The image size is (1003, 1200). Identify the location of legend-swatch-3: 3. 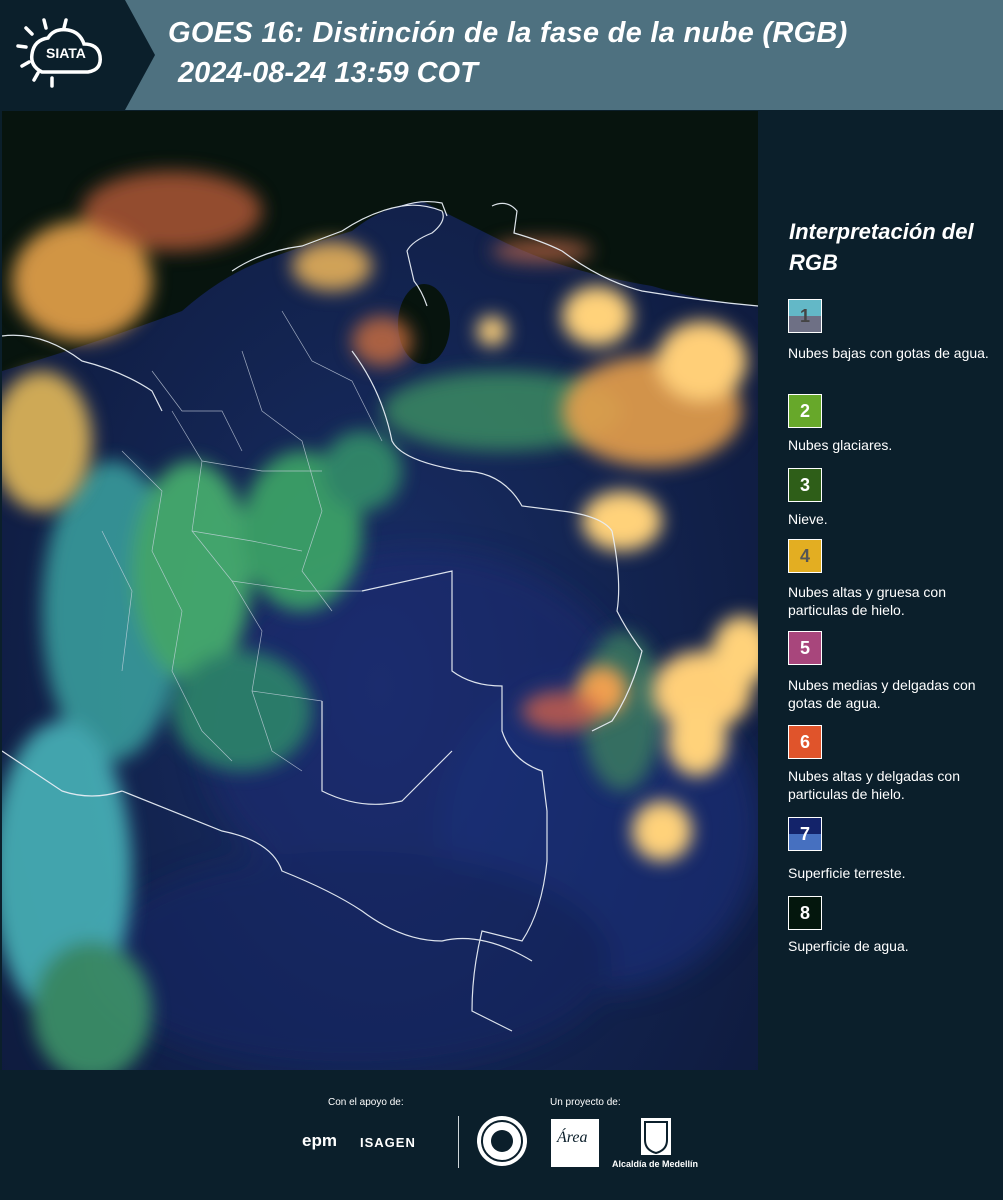
(805, 485).